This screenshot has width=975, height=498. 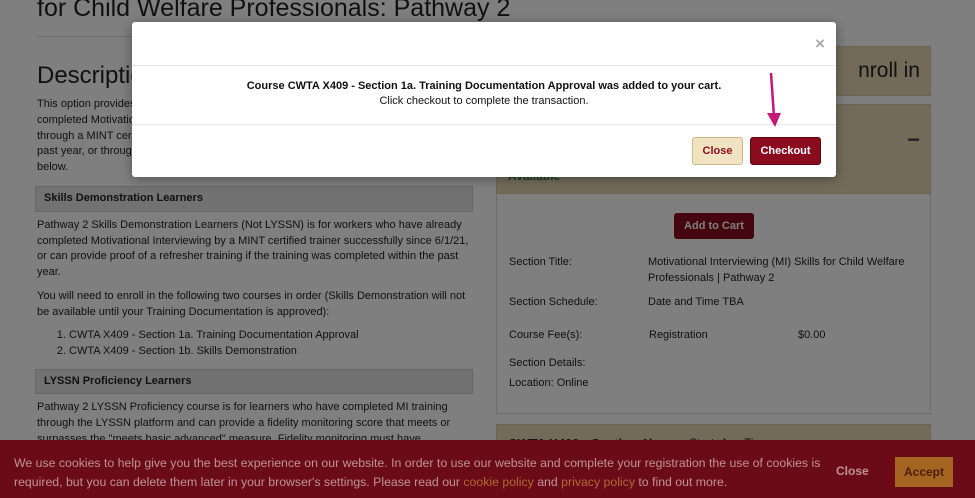 What do you see at coordinates (852, 471) in the screenshot?
I see `cookie-close-button: Close` at bounding box center [852, 471].